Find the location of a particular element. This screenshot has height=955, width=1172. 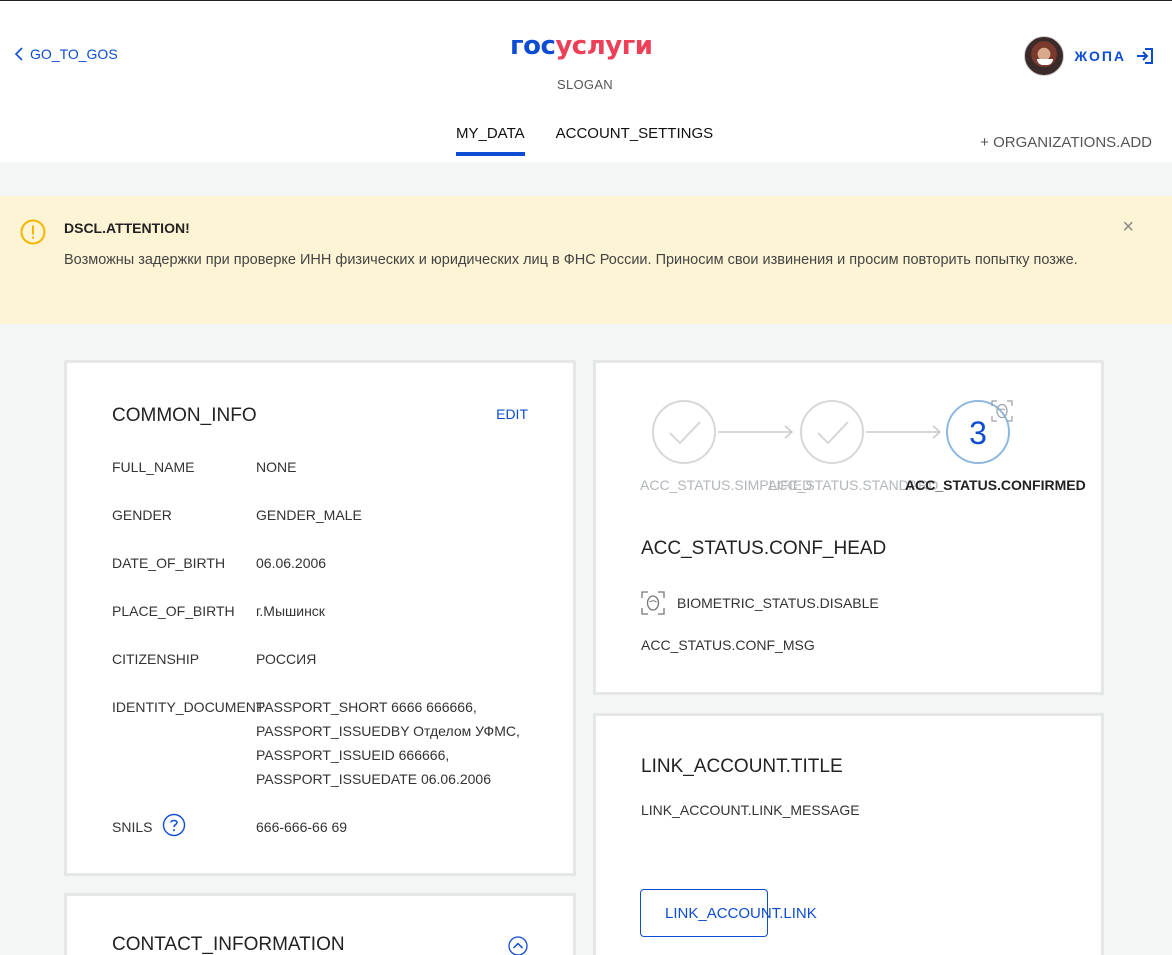

info-value: GENDER_MALE is located at coordinates (309, 515).